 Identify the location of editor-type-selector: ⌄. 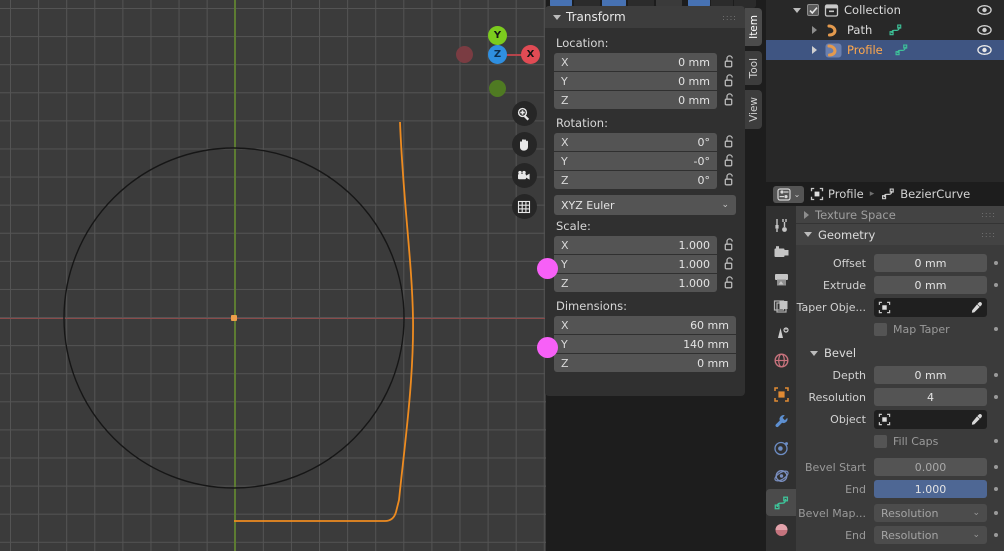
(788, 194).